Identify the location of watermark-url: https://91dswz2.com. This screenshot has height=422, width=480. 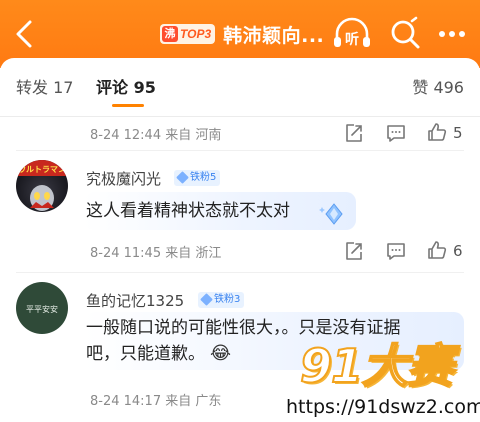
(383, 407).